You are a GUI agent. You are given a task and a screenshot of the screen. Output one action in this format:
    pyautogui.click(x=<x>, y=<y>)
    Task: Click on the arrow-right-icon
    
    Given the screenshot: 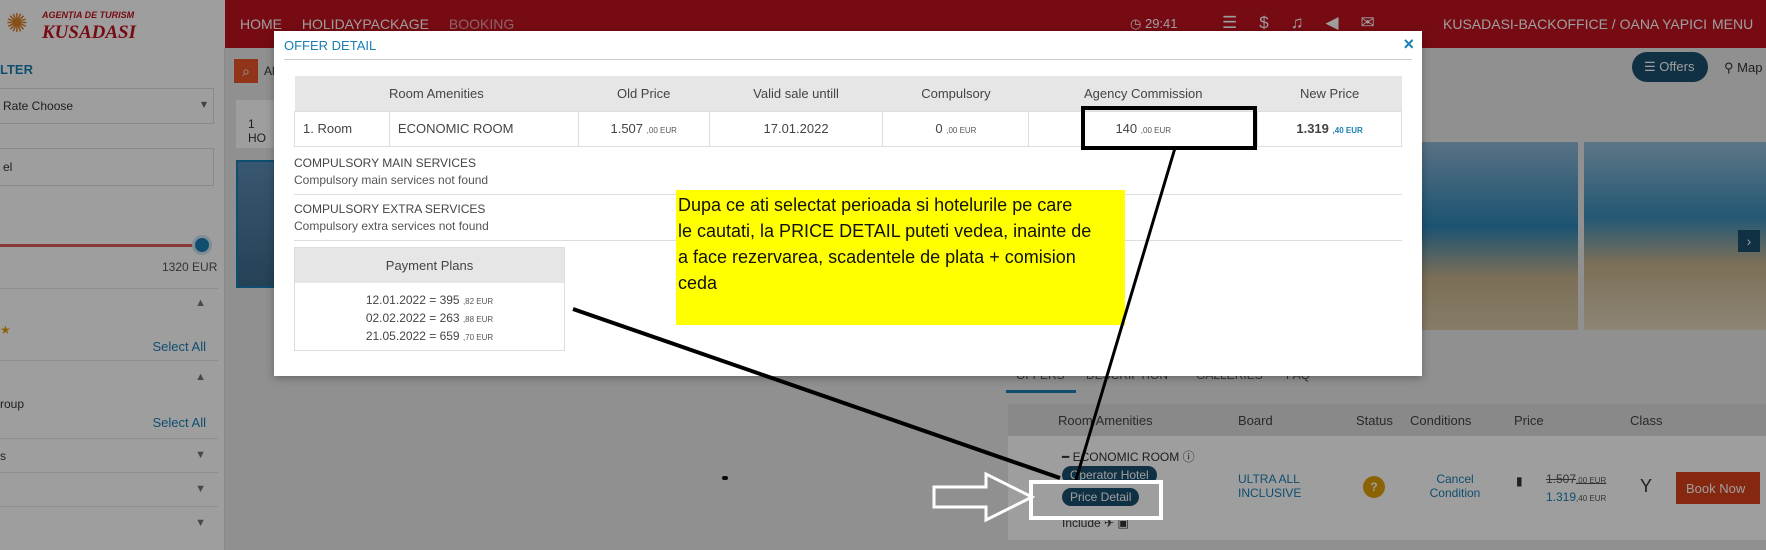 What is the action you would take?
    pyautogui.click(x=984, y=497)
    